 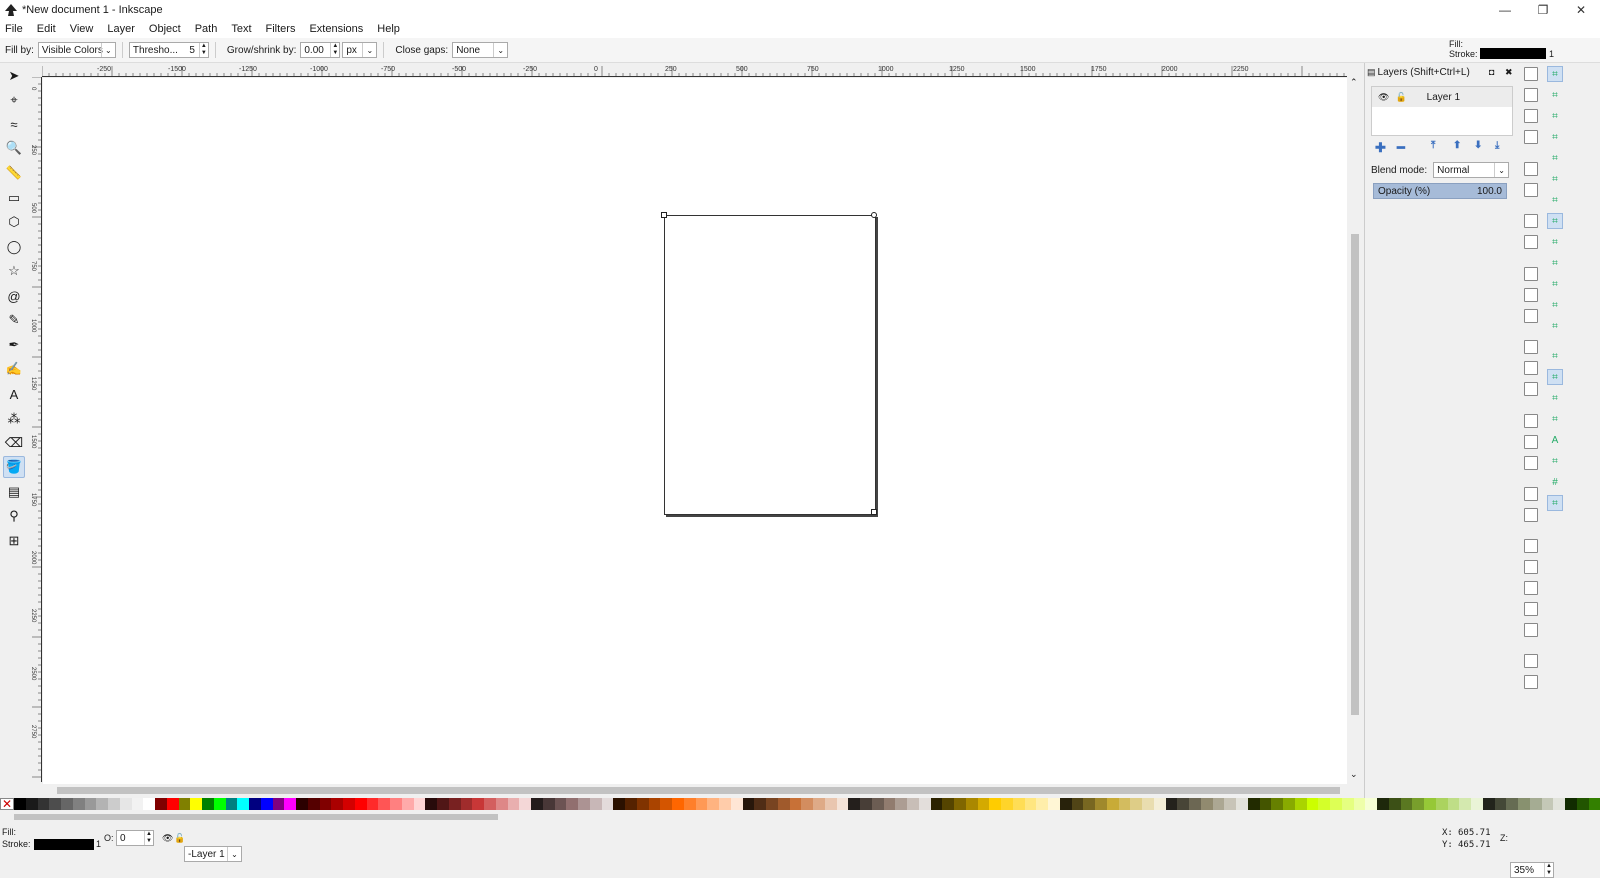 I want to click on zoom-drawing-icon, so click(x=1531, y=368).